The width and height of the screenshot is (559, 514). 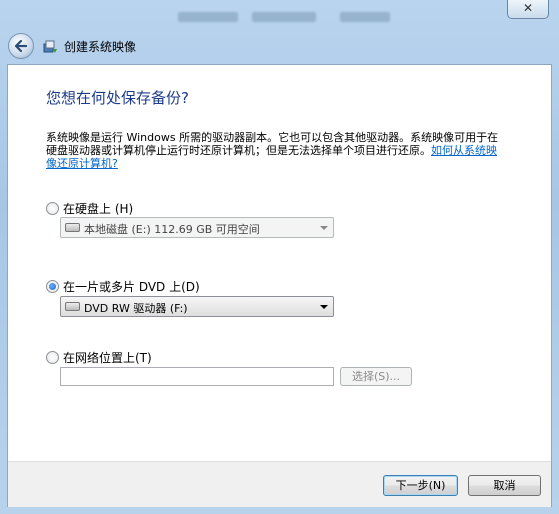 I want to click on navigation-bar: 创建系统映像, so click(x=279, y=47).